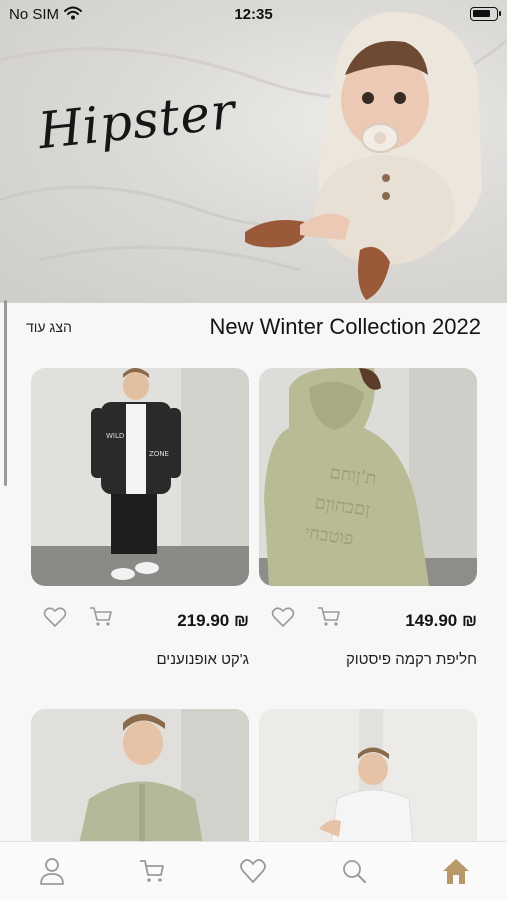 The image size is (507, 900). I want to click on home-icon, so click(456, 871).